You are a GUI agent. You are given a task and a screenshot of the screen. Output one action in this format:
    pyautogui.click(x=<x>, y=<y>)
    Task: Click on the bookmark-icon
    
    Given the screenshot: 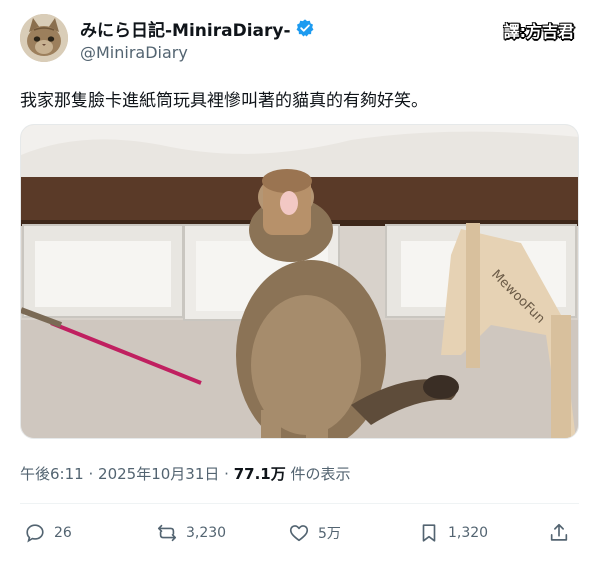 What is the action you would take?
    pyautogui.click(x=429, y=533)
    